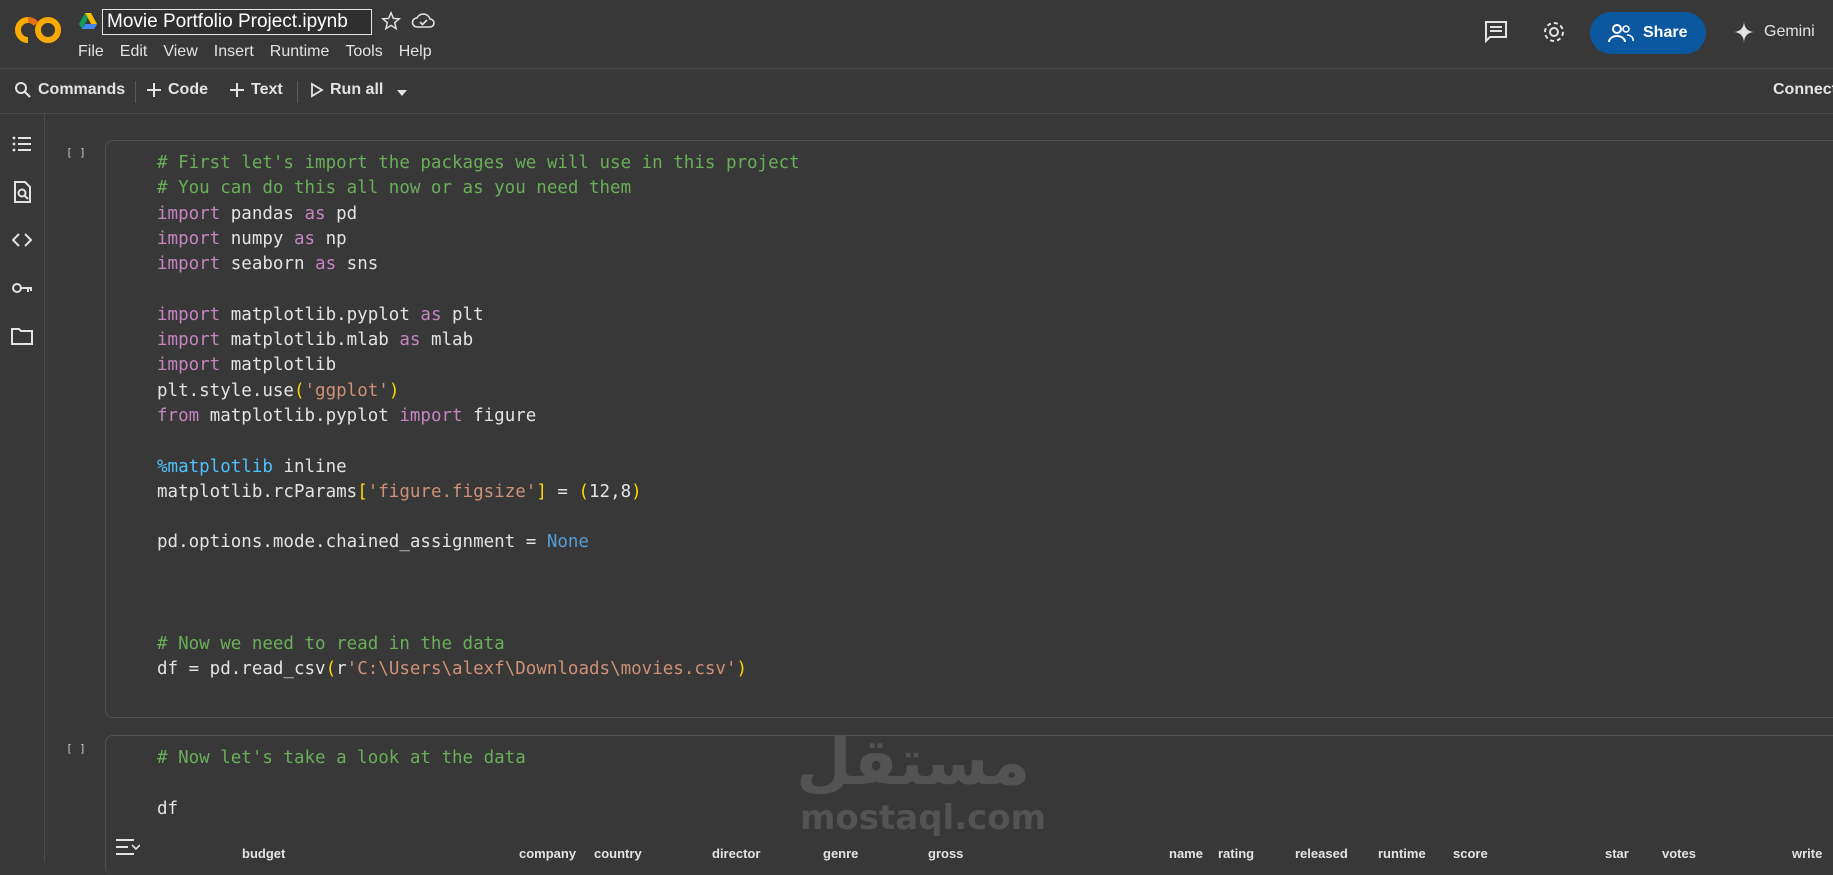  Describe the element at coordinates (23, 90) in the screenshot. I see `search-icon` at that location.